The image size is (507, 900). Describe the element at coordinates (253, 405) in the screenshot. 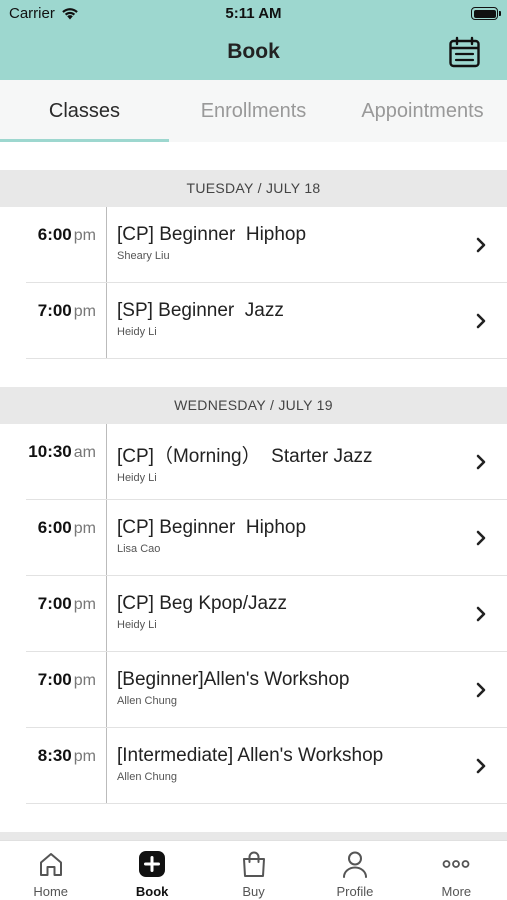

I see `day-header: WEDNESDAY / JULY 19` at that location.